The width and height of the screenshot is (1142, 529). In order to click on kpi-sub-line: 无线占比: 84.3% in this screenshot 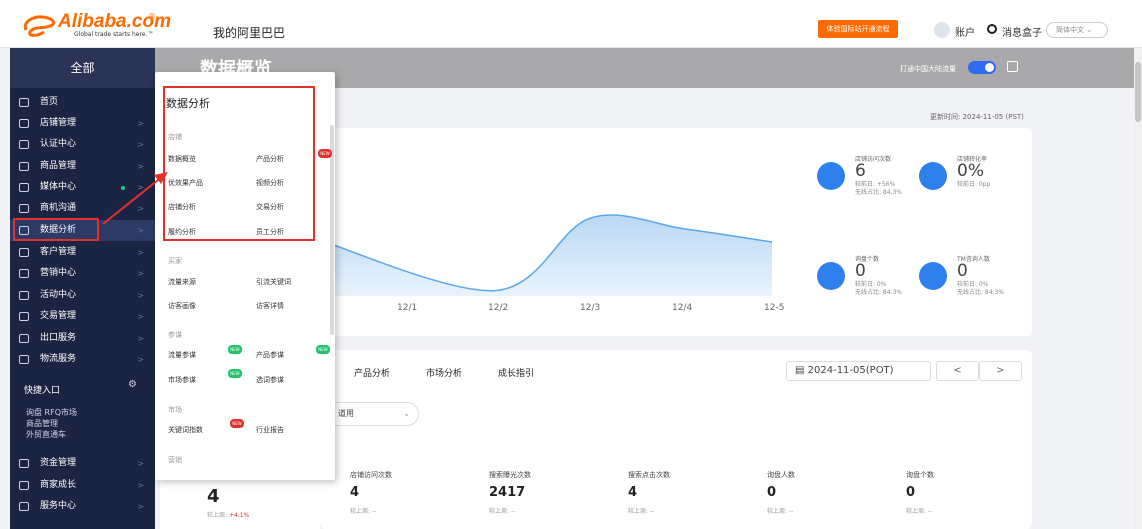, I will do `click(878, 292)`.